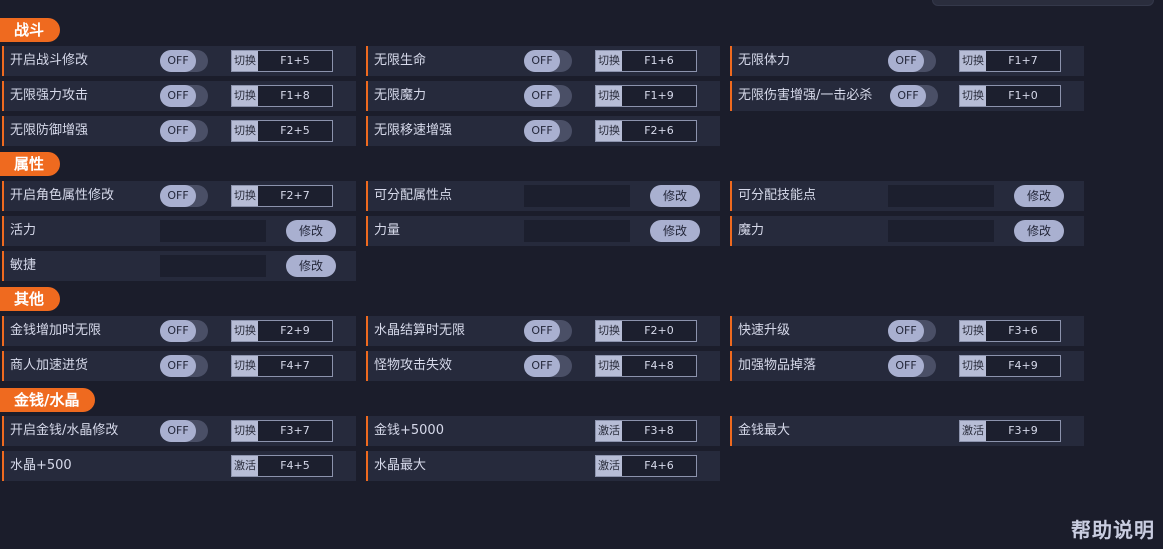  Describe the element at coordinates (659, 95) in the screenshot. I see `hotkey-key: F1+9` at that location.